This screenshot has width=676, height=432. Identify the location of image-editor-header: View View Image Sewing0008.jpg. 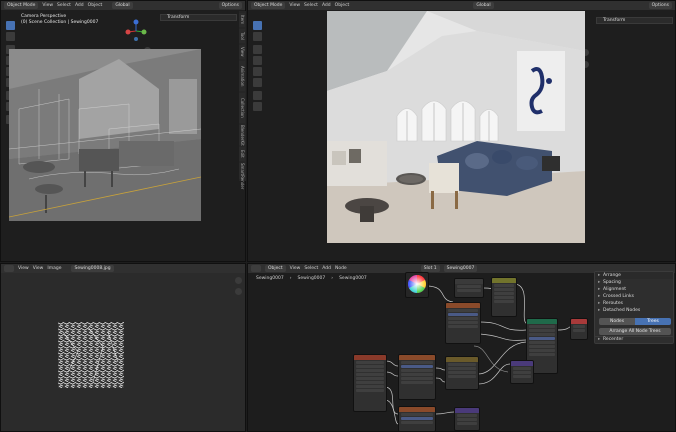
(123, 268).